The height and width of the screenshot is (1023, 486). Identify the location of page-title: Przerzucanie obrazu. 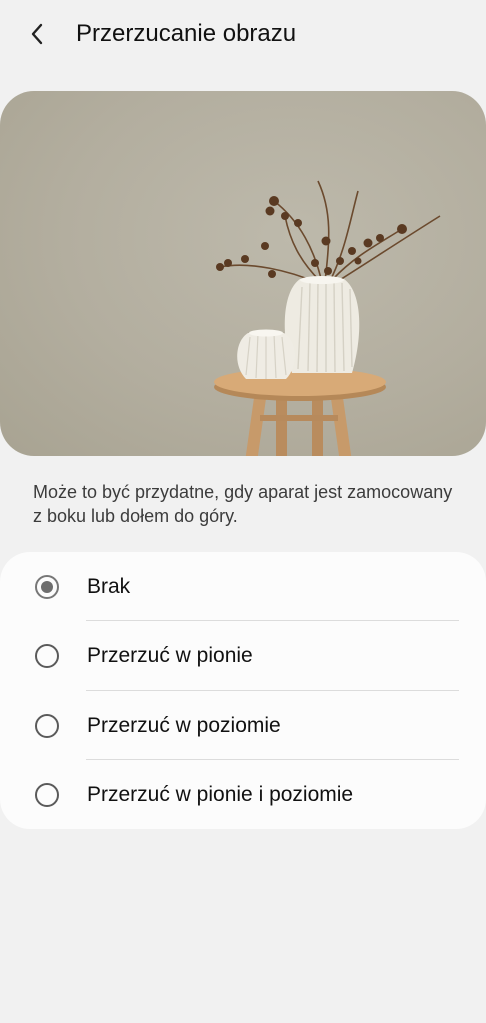
(186, 33).